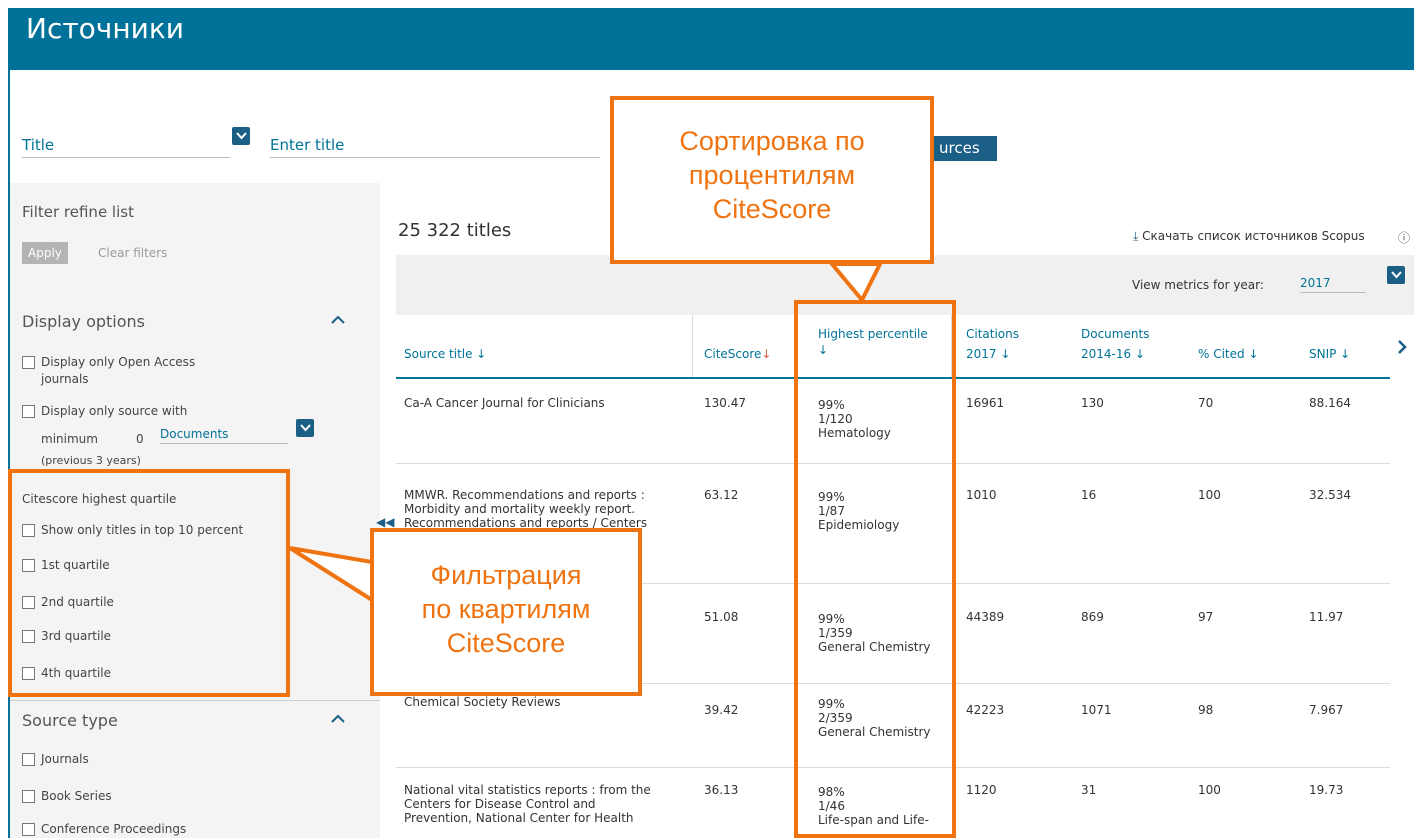  I want to click on cell-documents: 1071, so click(1096, 710).